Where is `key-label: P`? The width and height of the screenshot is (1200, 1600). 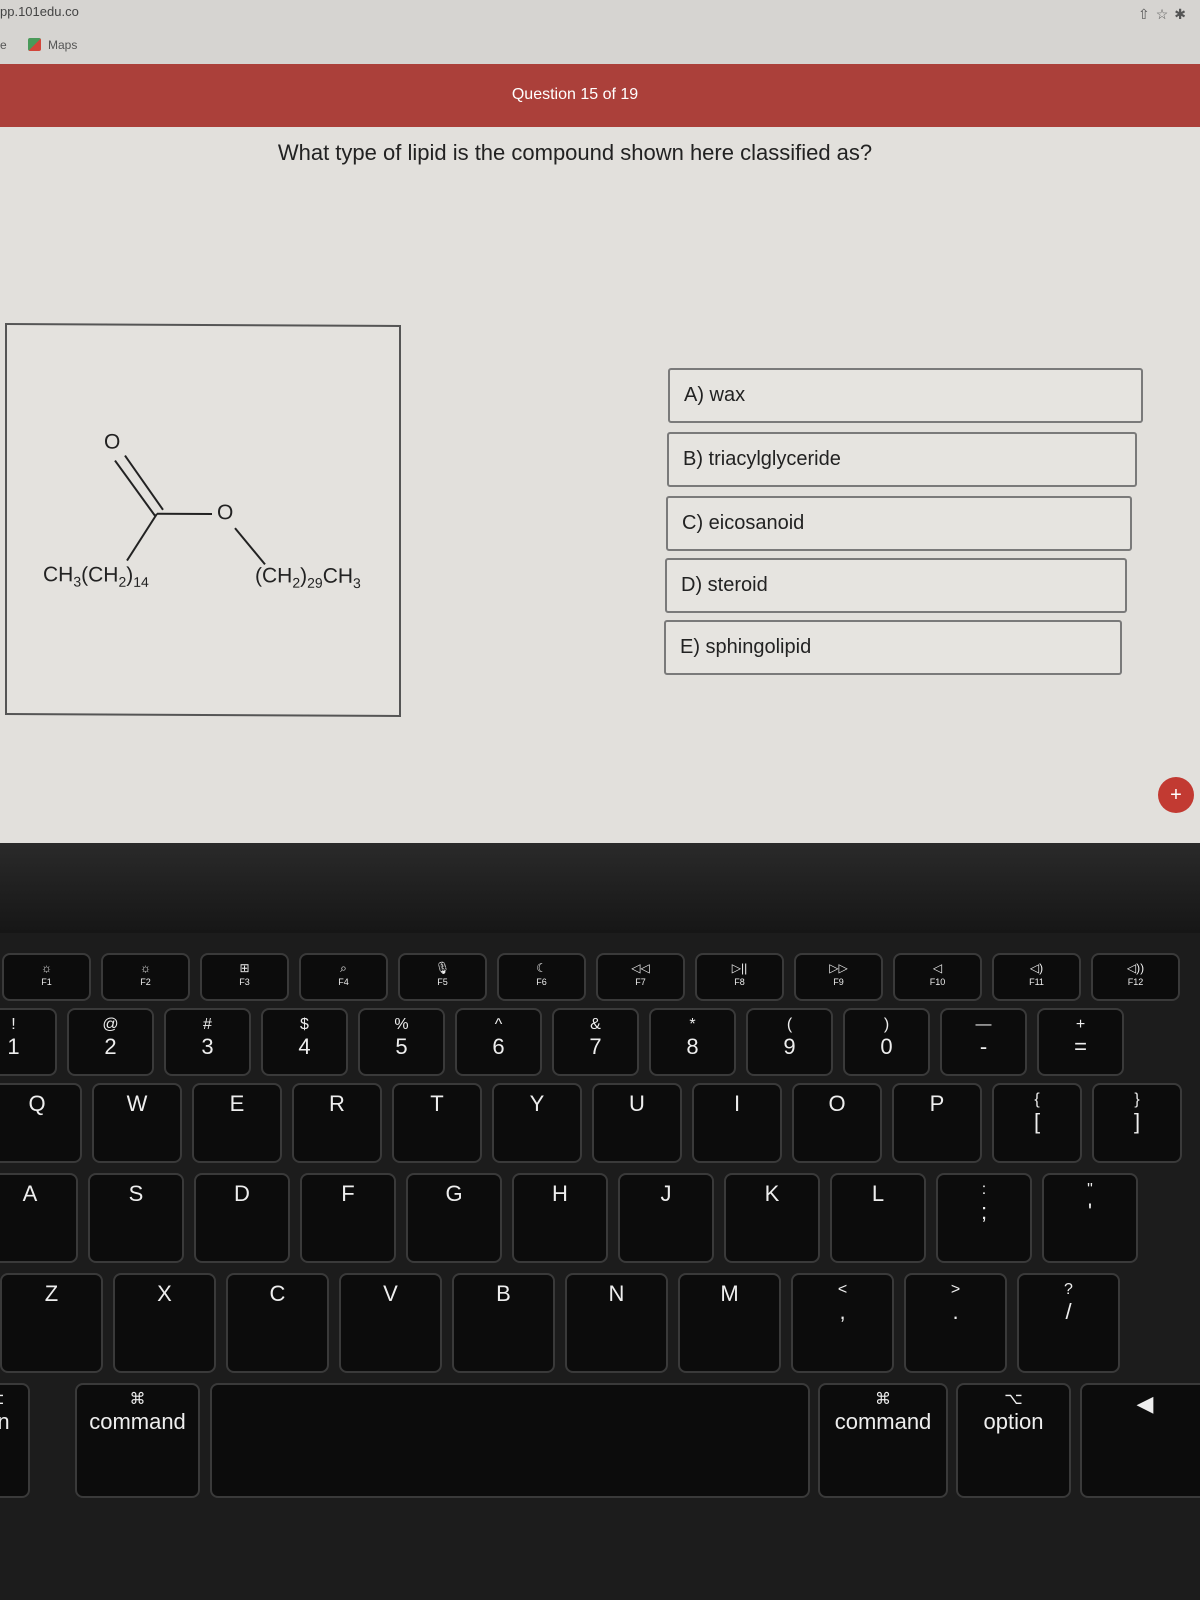 key-label: P is located at coordinates (937, 1103).